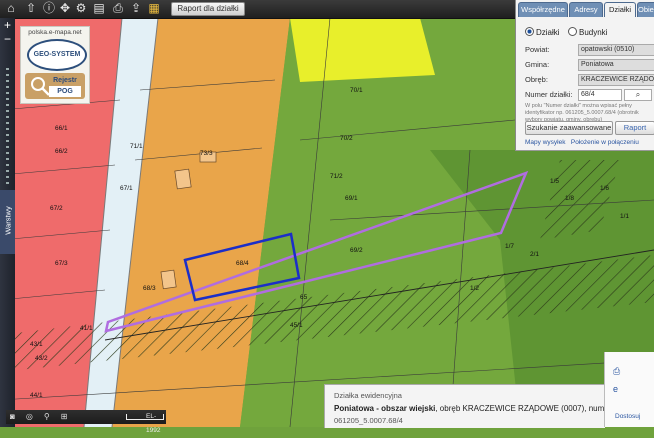  What do you see at coordinates (7, 25) in the screenshot?
I see `zoom-in-icon: +` at bounding box center [7, 25].